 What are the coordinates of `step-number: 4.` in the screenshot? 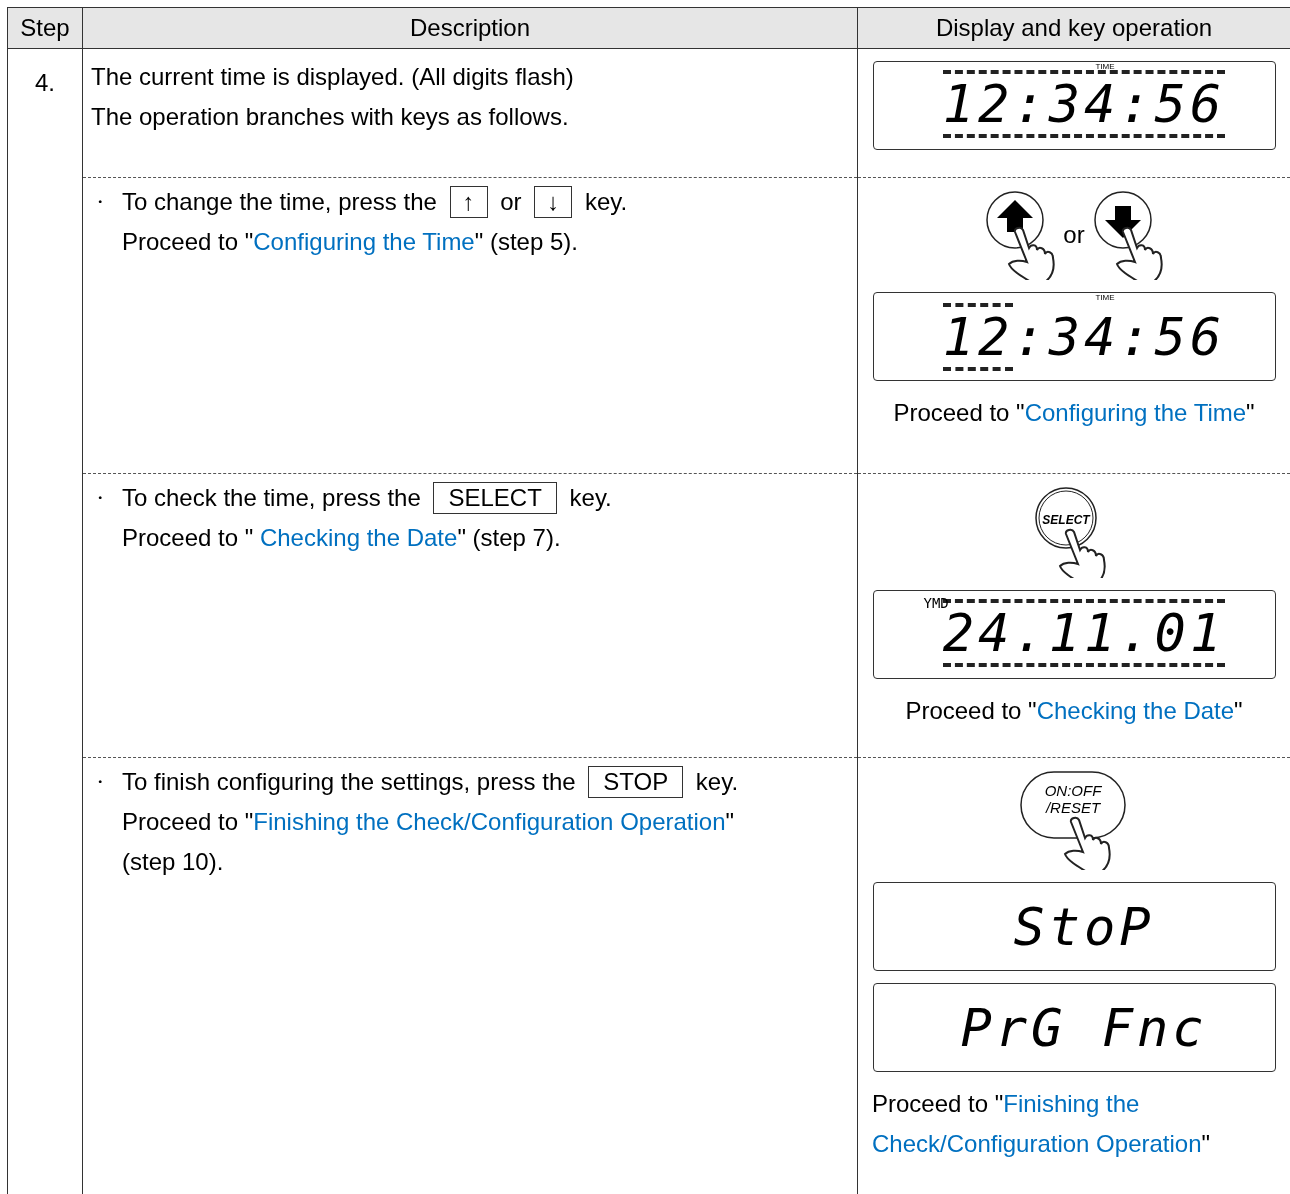 It's located at (45, 621).